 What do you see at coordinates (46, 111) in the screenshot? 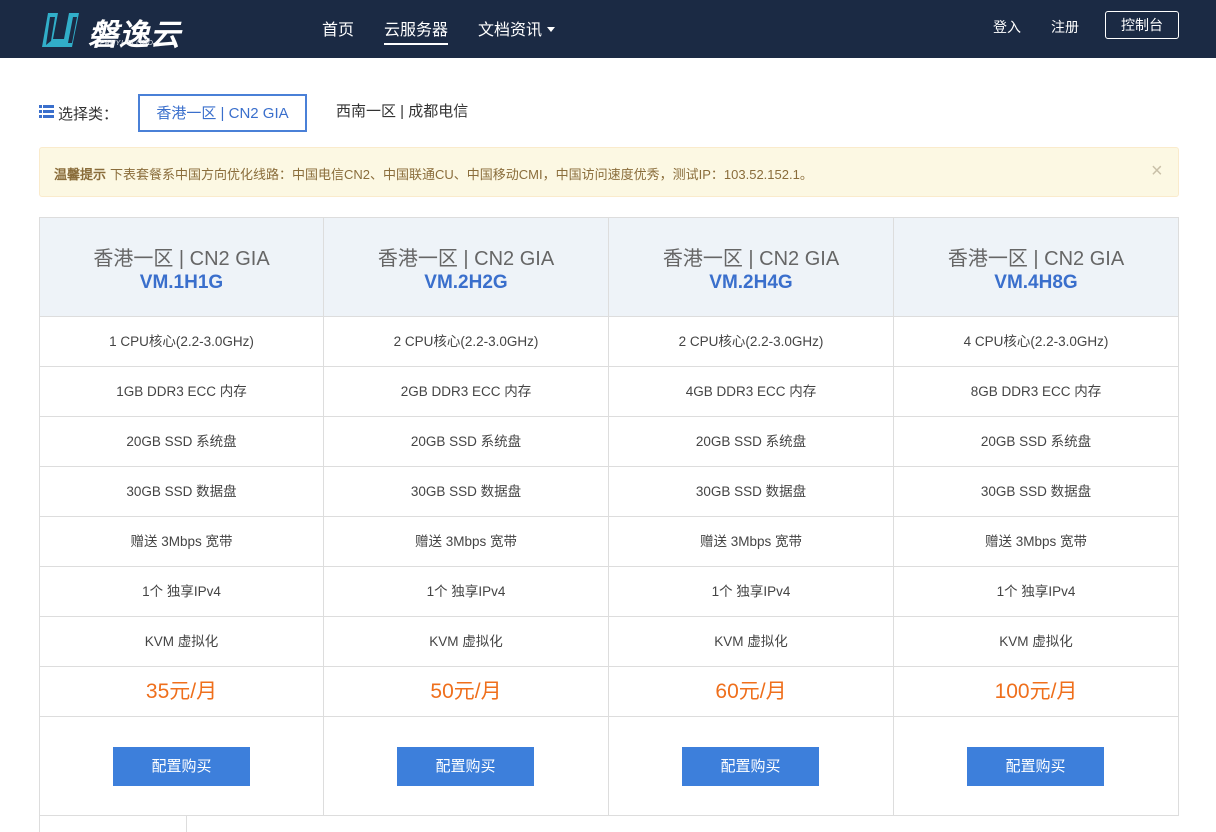
I see `list-icon` at bounding box center [46, 111].